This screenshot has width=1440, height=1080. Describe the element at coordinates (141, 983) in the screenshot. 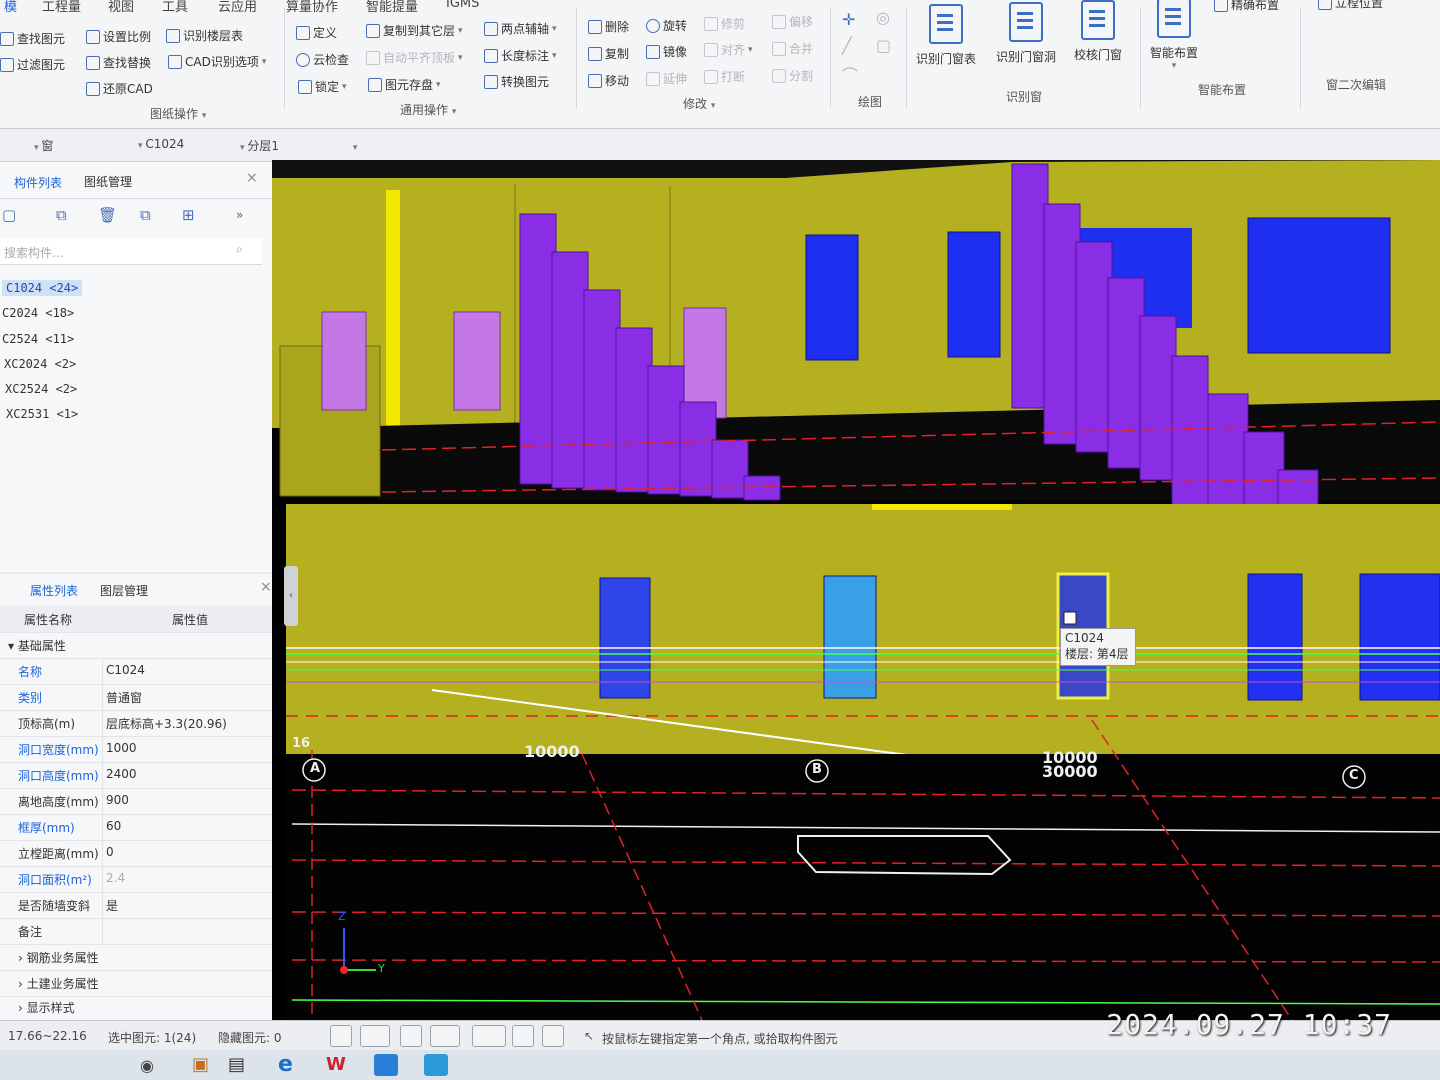

I see `section-civil: › 土建业务属性` at that location.